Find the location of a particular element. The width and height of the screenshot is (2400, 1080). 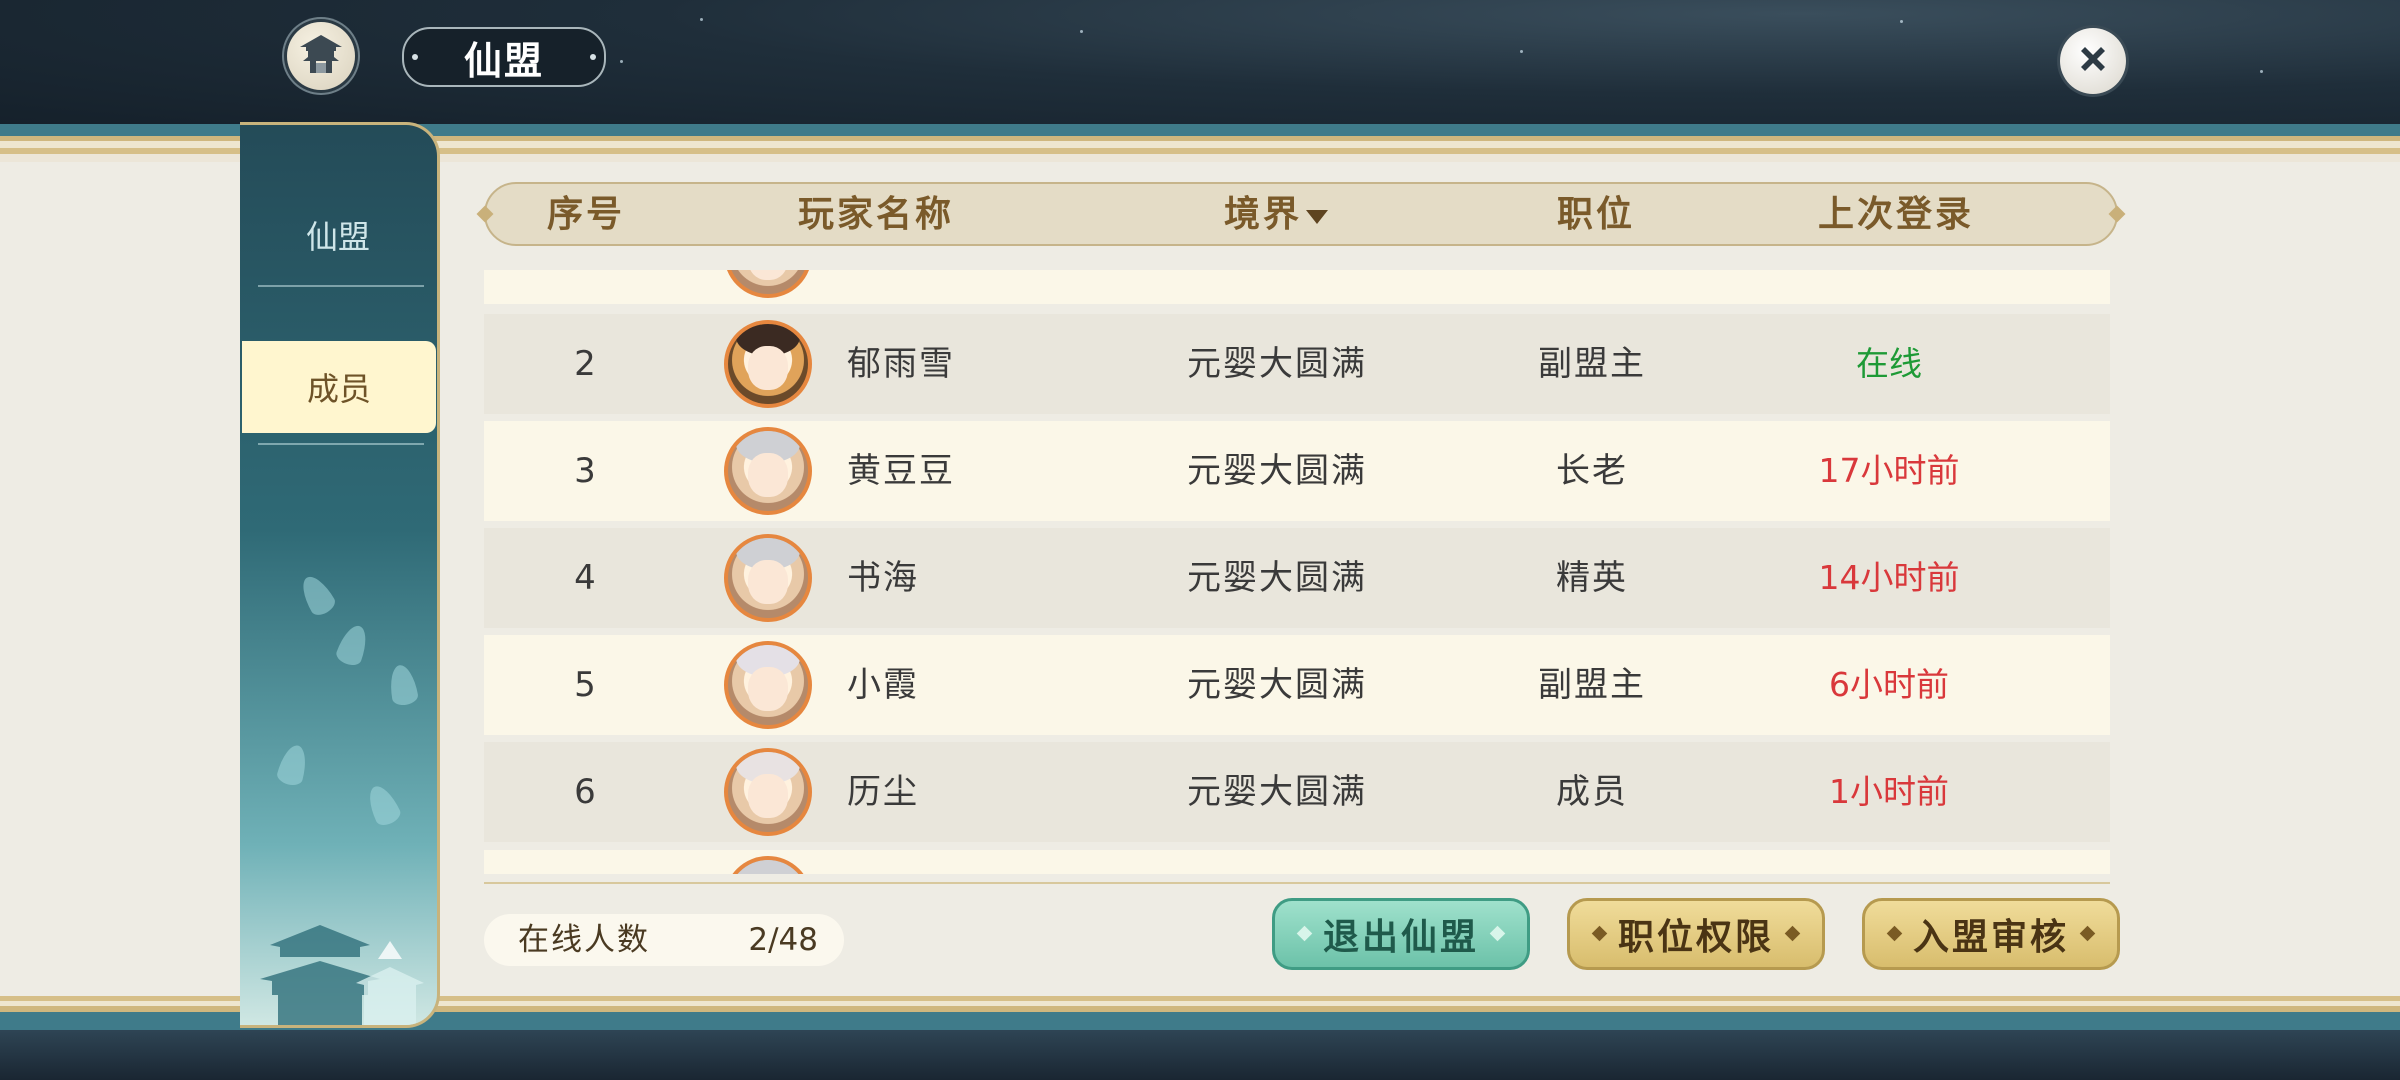

guild-home-button is located at coordinates (321, 56).